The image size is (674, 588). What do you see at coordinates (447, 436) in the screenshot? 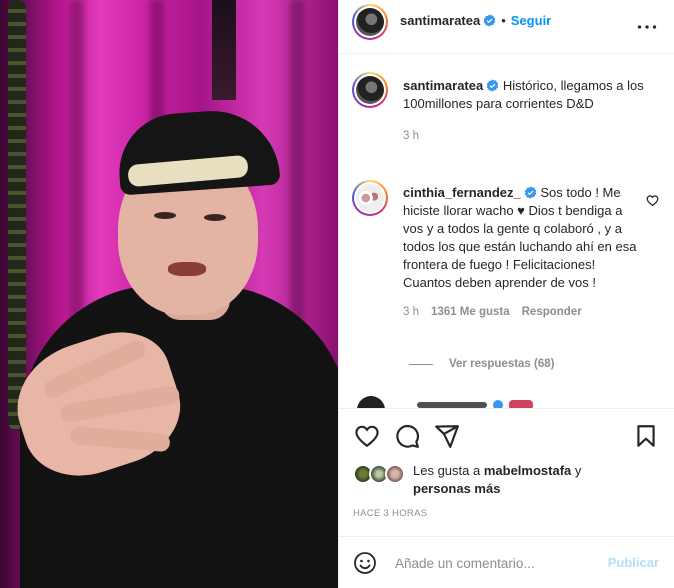
I see `share-icon` at bounding box center [447, 436].